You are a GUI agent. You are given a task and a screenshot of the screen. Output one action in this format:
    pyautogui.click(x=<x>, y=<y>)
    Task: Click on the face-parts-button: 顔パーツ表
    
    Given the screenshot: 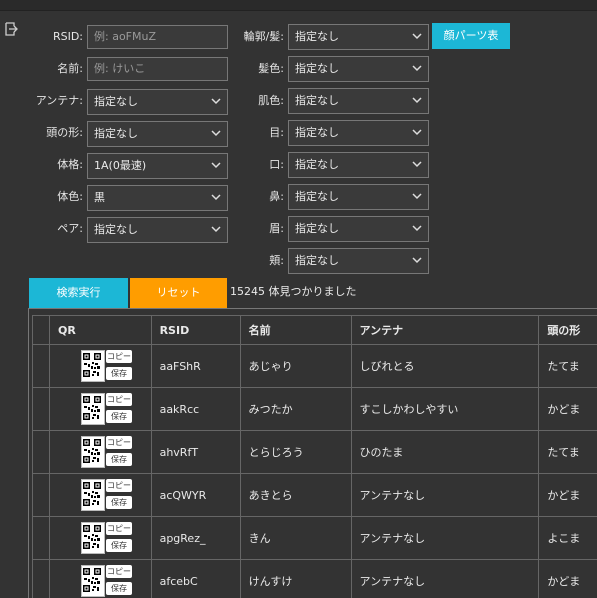 What is the action you would take?
    pyautogui.click(x=471, y=36)
    